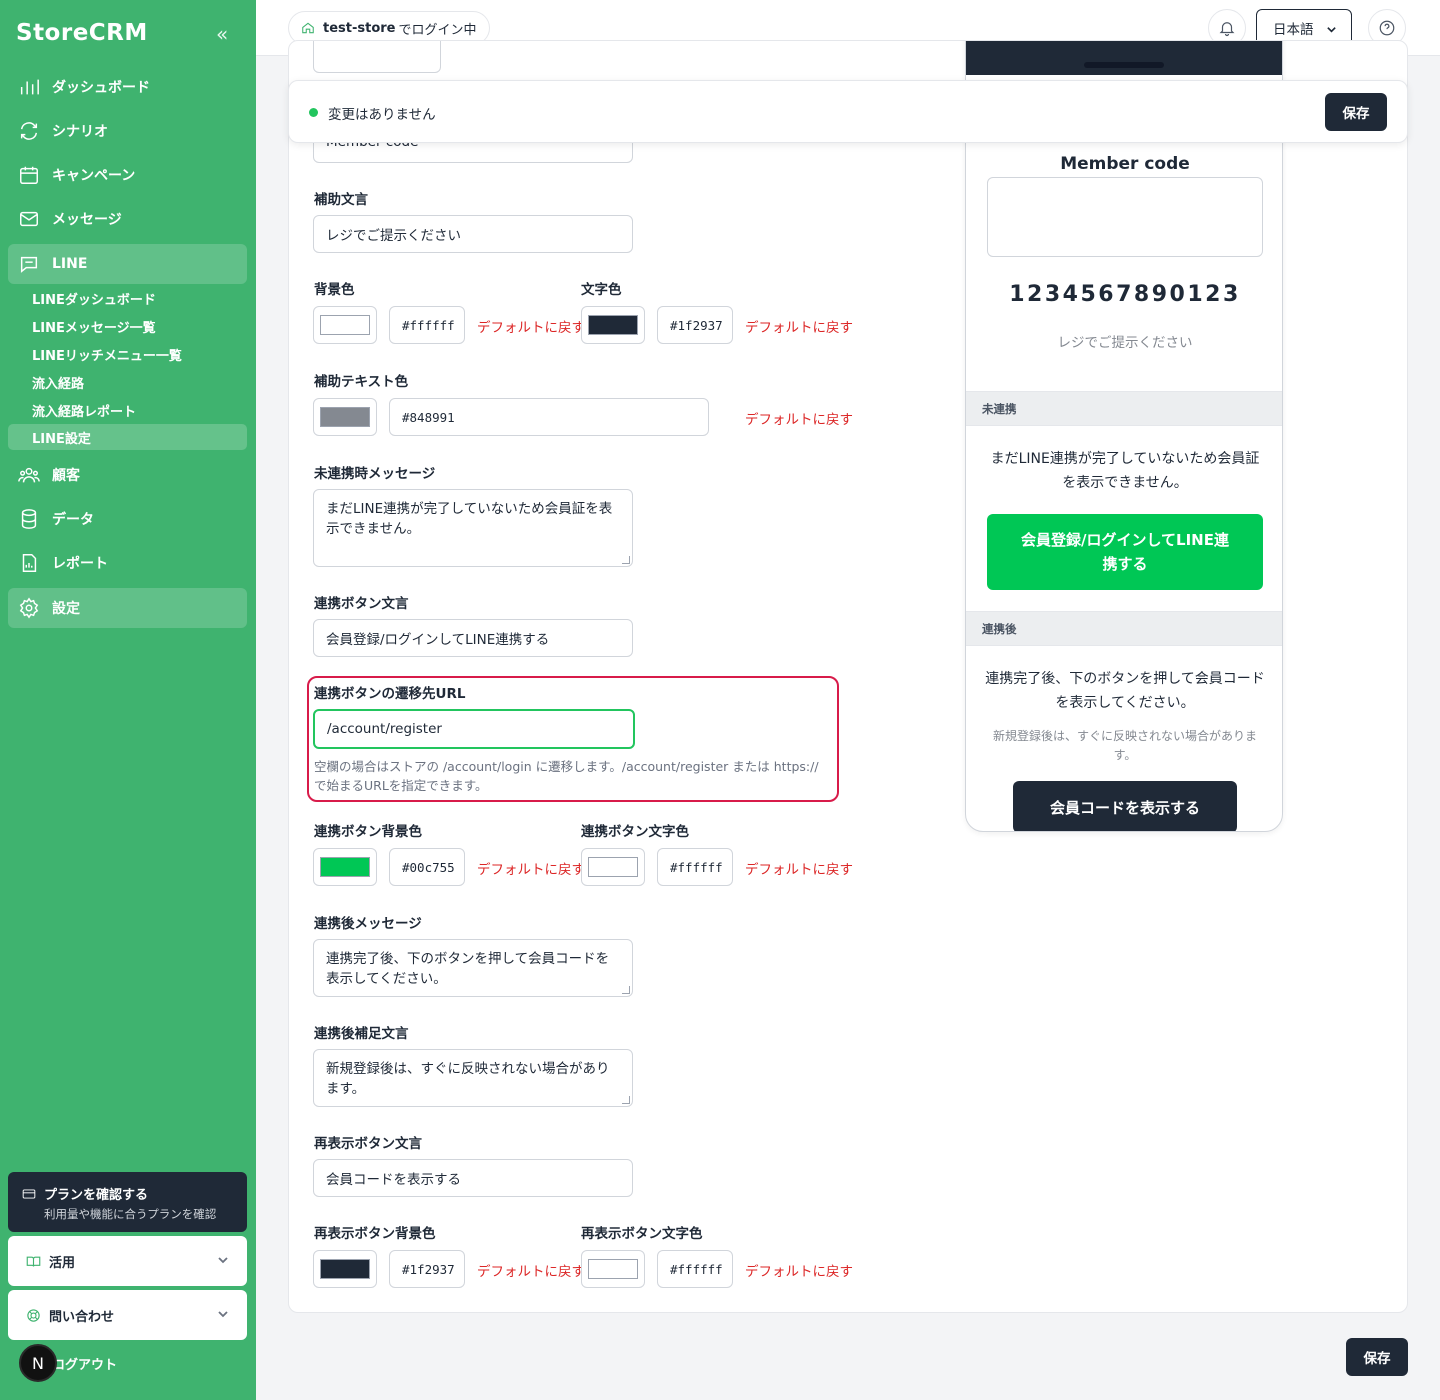 This screenshot has height=1400, width=1440. Describe the element at coordinates (73, 520) in the screenshot. I see `sidebar-item-label: データ` at that location.